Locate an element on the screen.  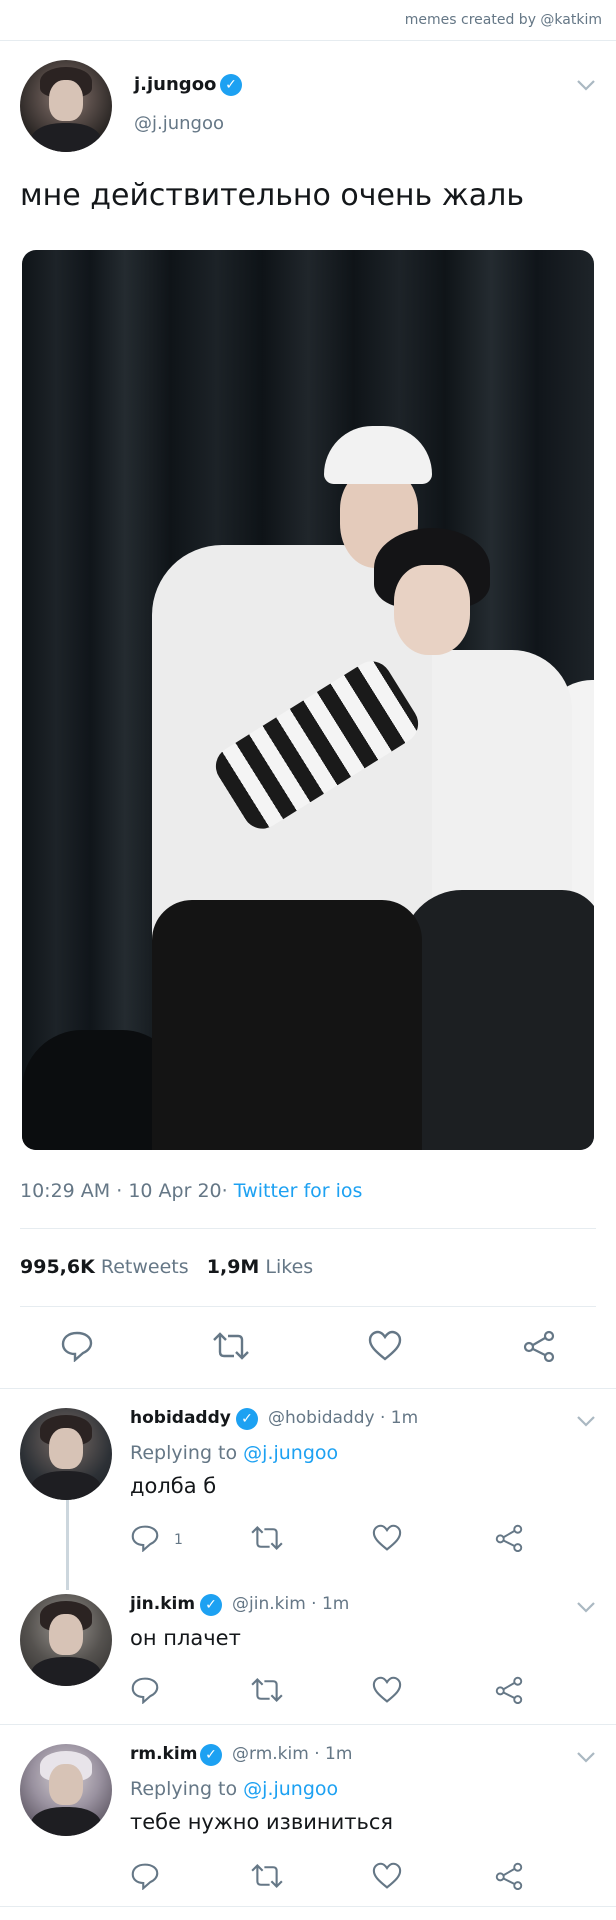
credit-text: memes created by @katkim is located at coordinates (503, 20).